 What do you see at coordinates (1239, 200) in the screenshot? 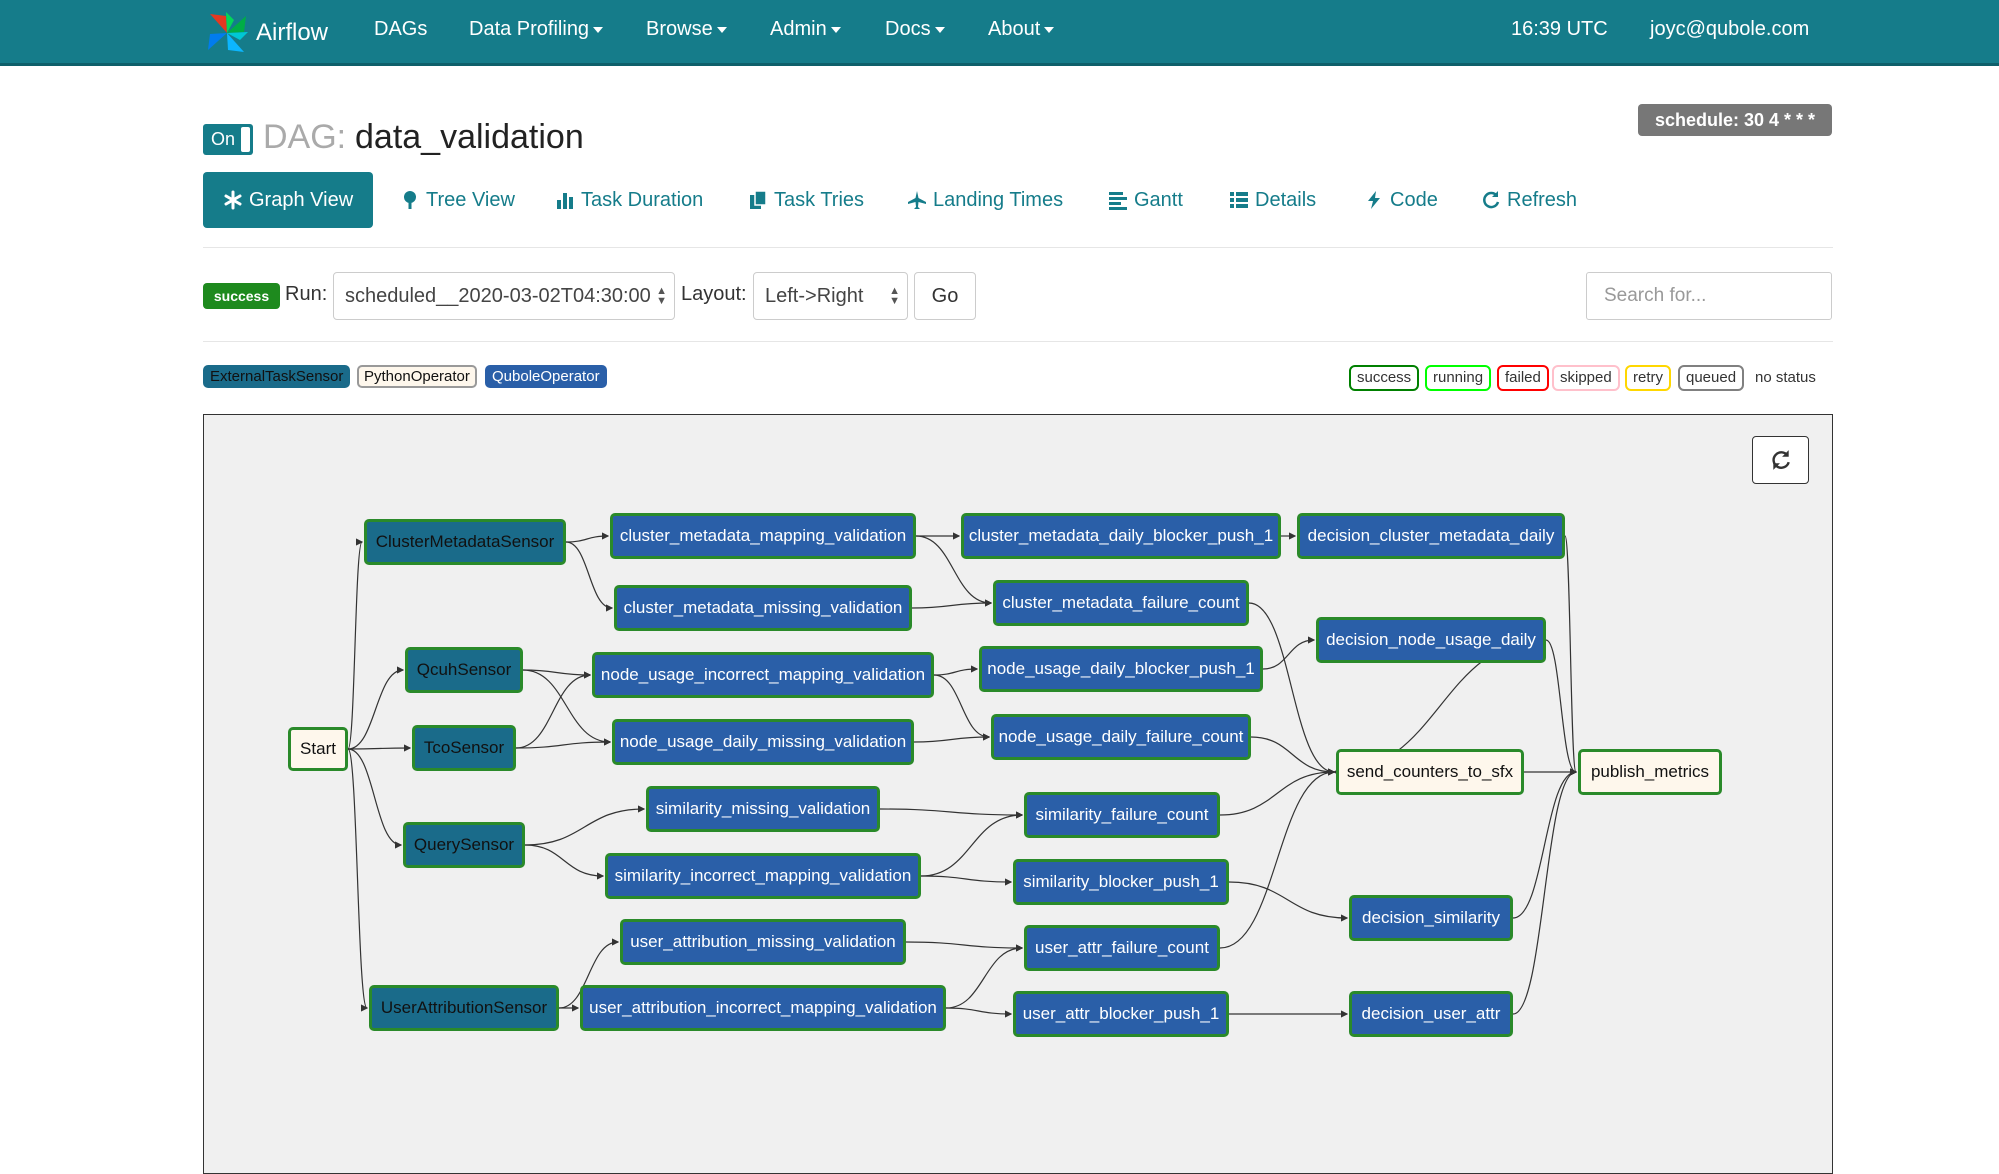
I see `list-icon` at bounding box center [1239, 200].